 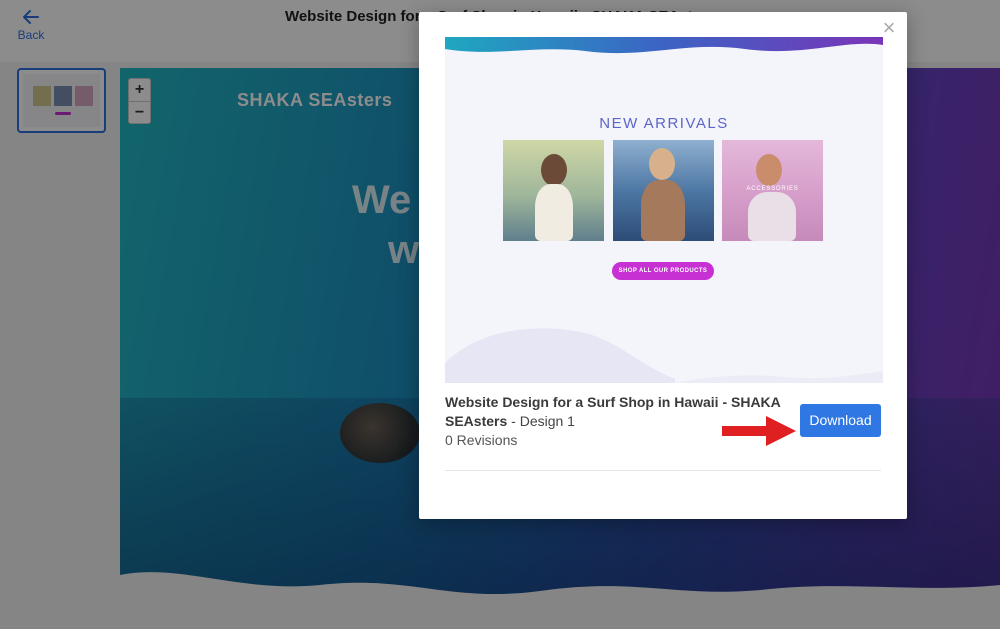 What do you see at coordinates (759, 431) in the screenshot?
I see `red-arrow-icon` at bounding box center [759, 431].